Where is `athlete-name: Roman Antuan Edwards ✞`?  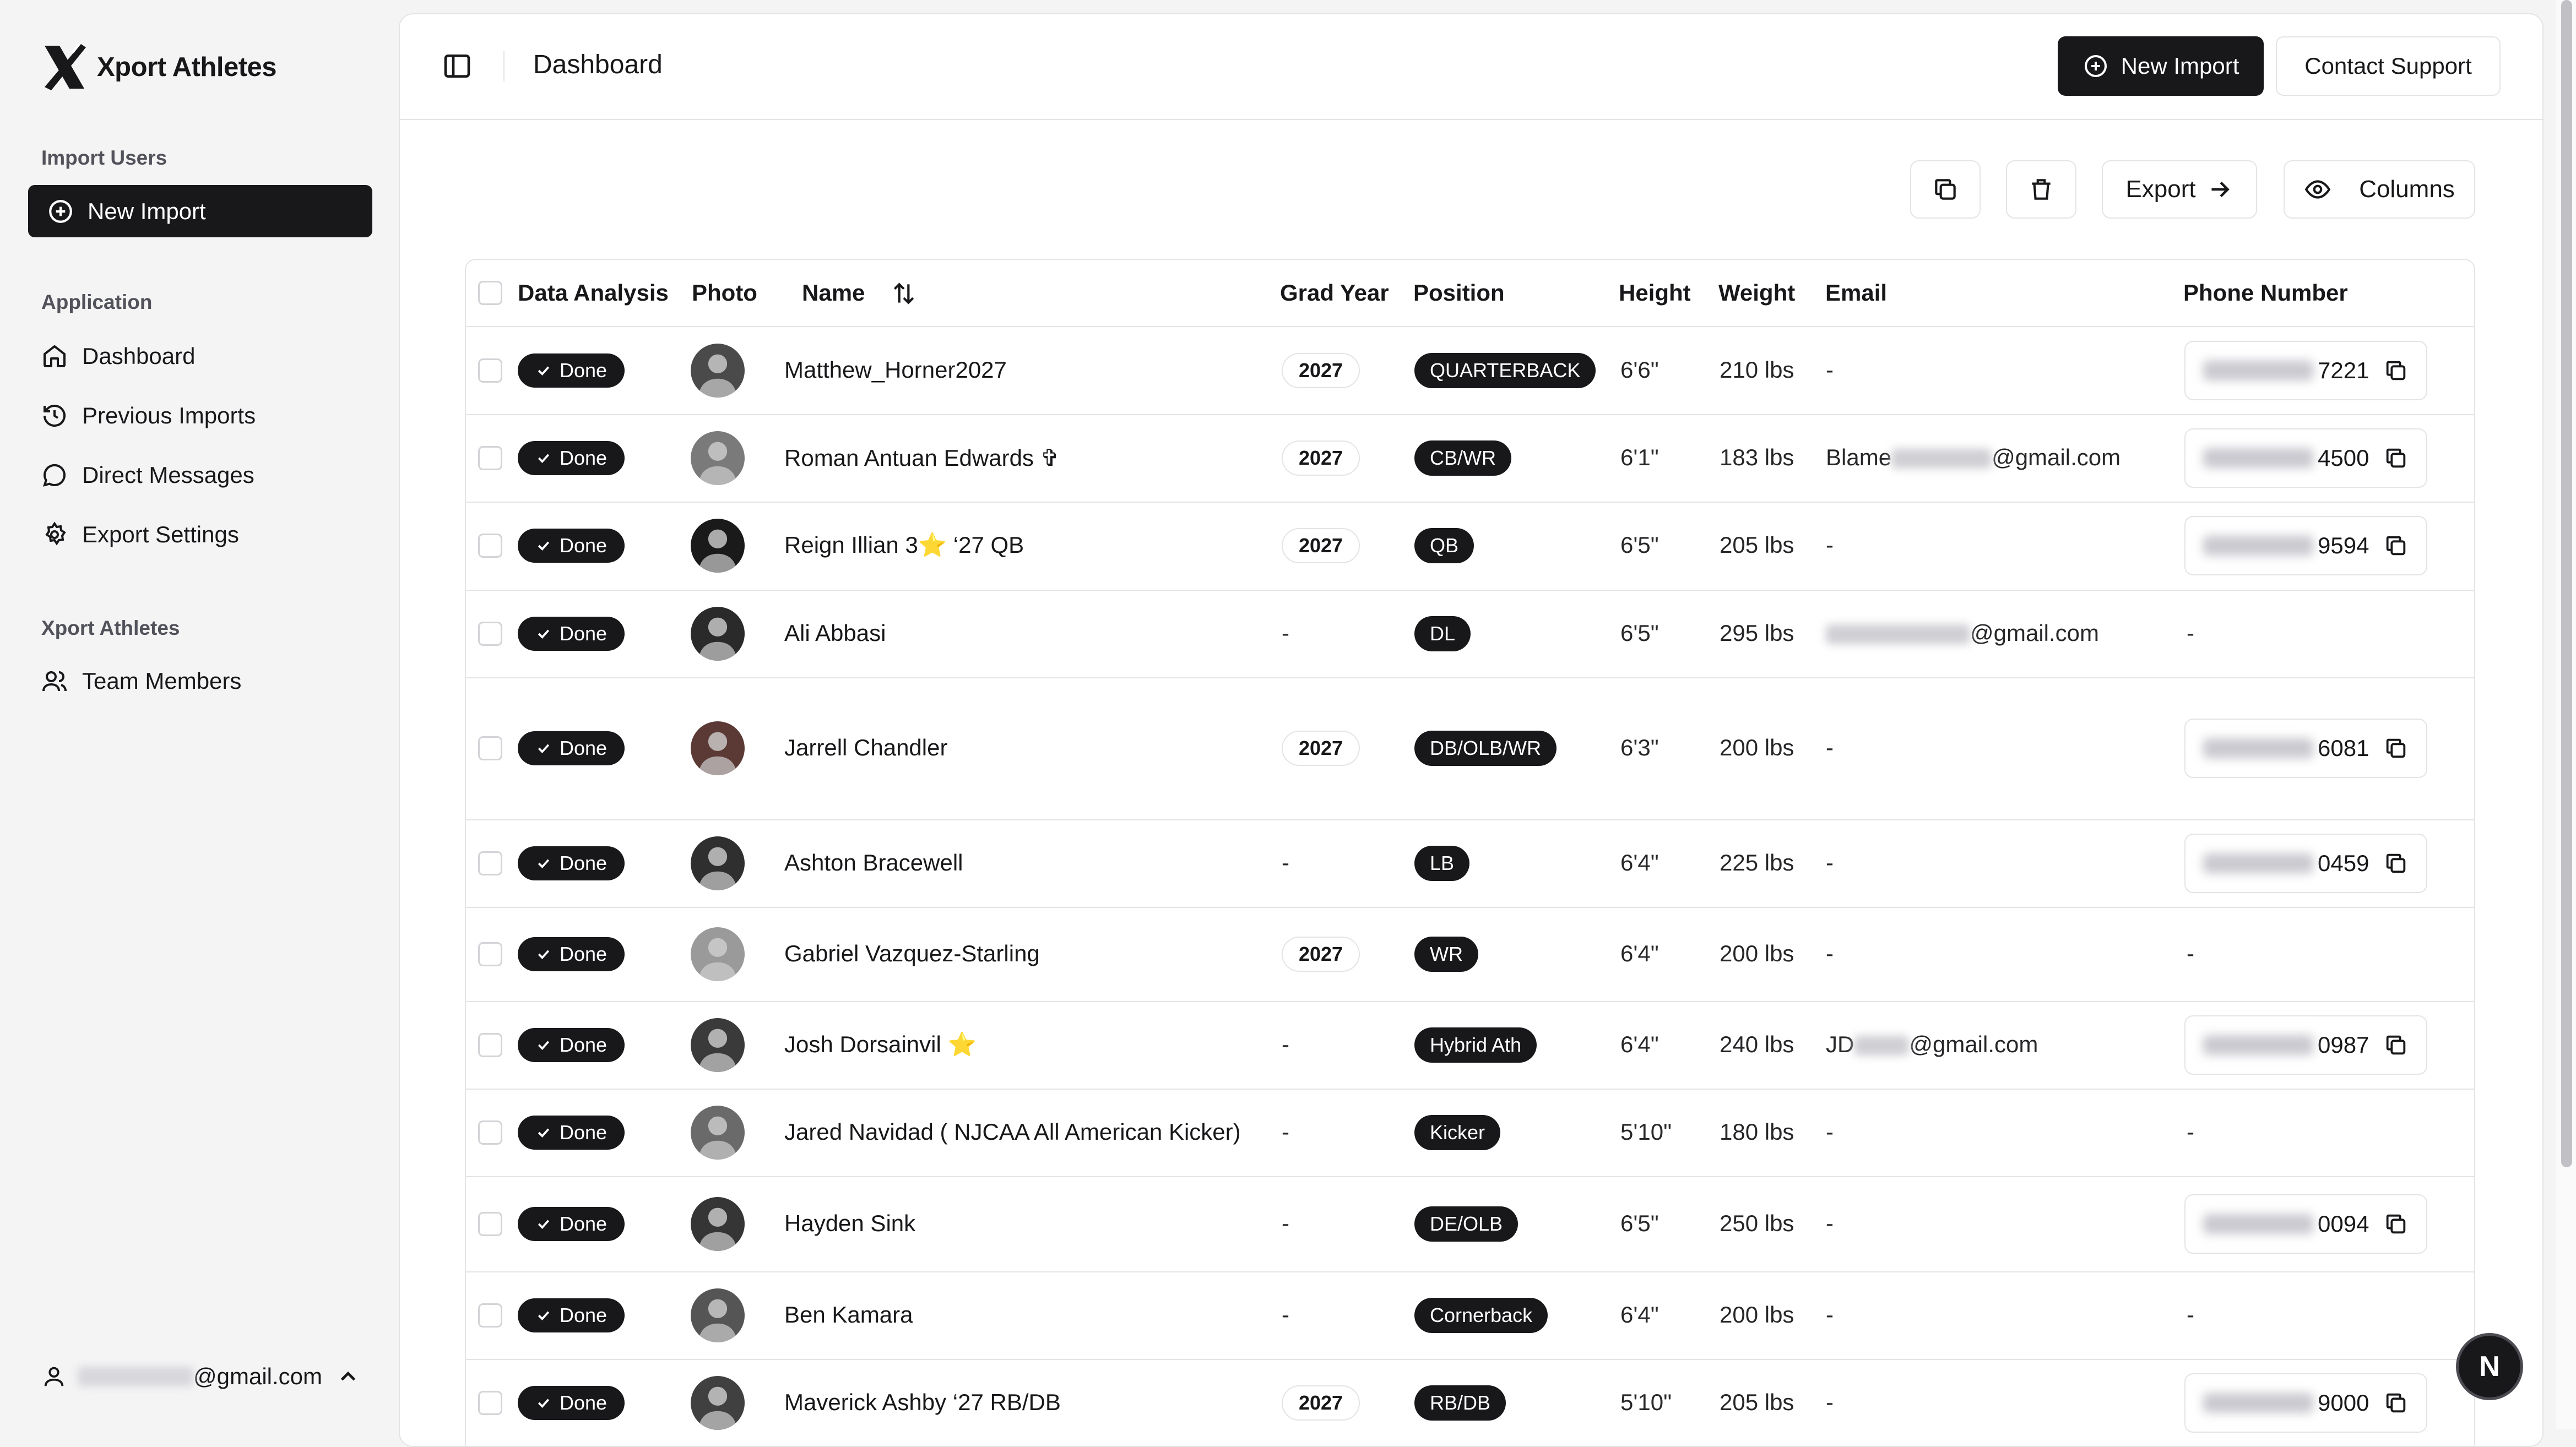 athlete-name: Roman Antuan Edwards ✞ is located at coordinates (922, 457).